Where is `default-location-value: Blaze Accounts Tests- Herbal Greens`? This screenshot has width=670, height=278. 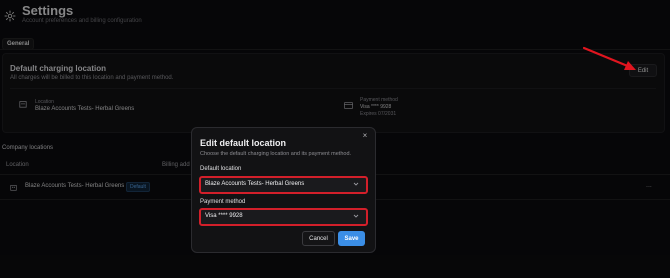
default-location-value: Blaze Accounts Tests- Herbal Greens is located at coordinates (255, 184).